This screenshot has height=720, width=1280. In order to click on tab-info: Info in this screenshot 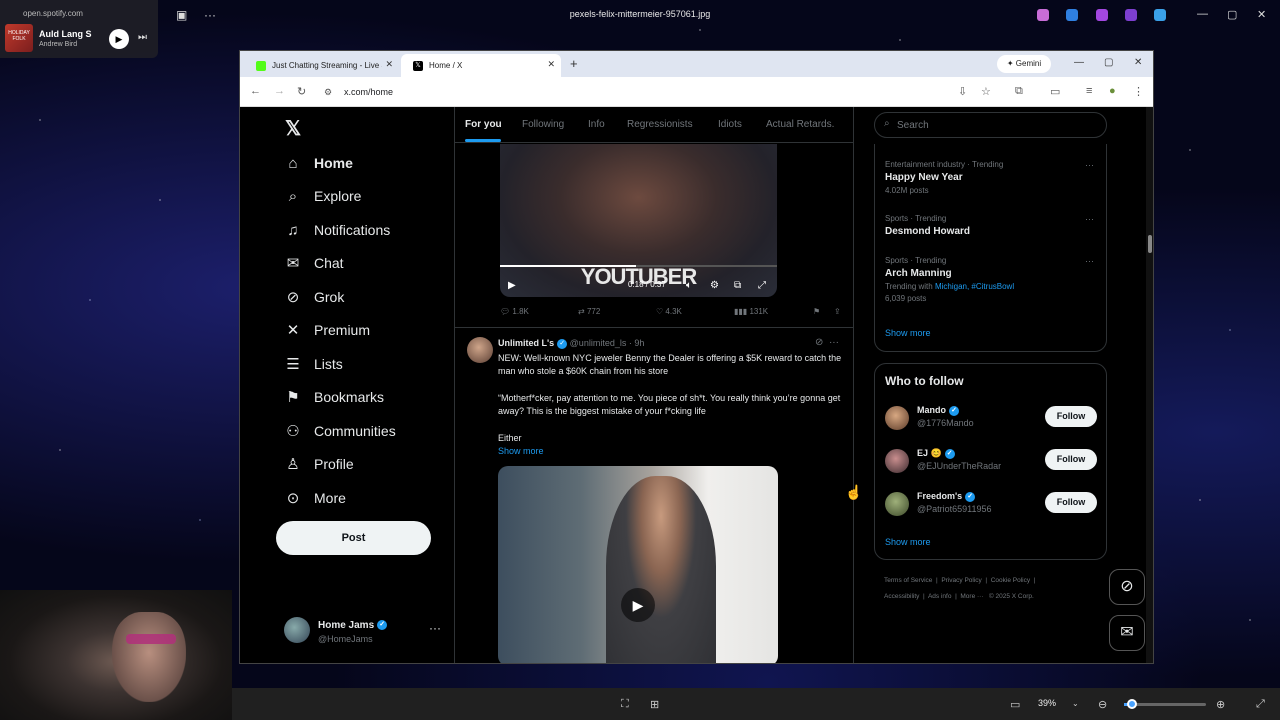, I will do `click(596, 124)`.